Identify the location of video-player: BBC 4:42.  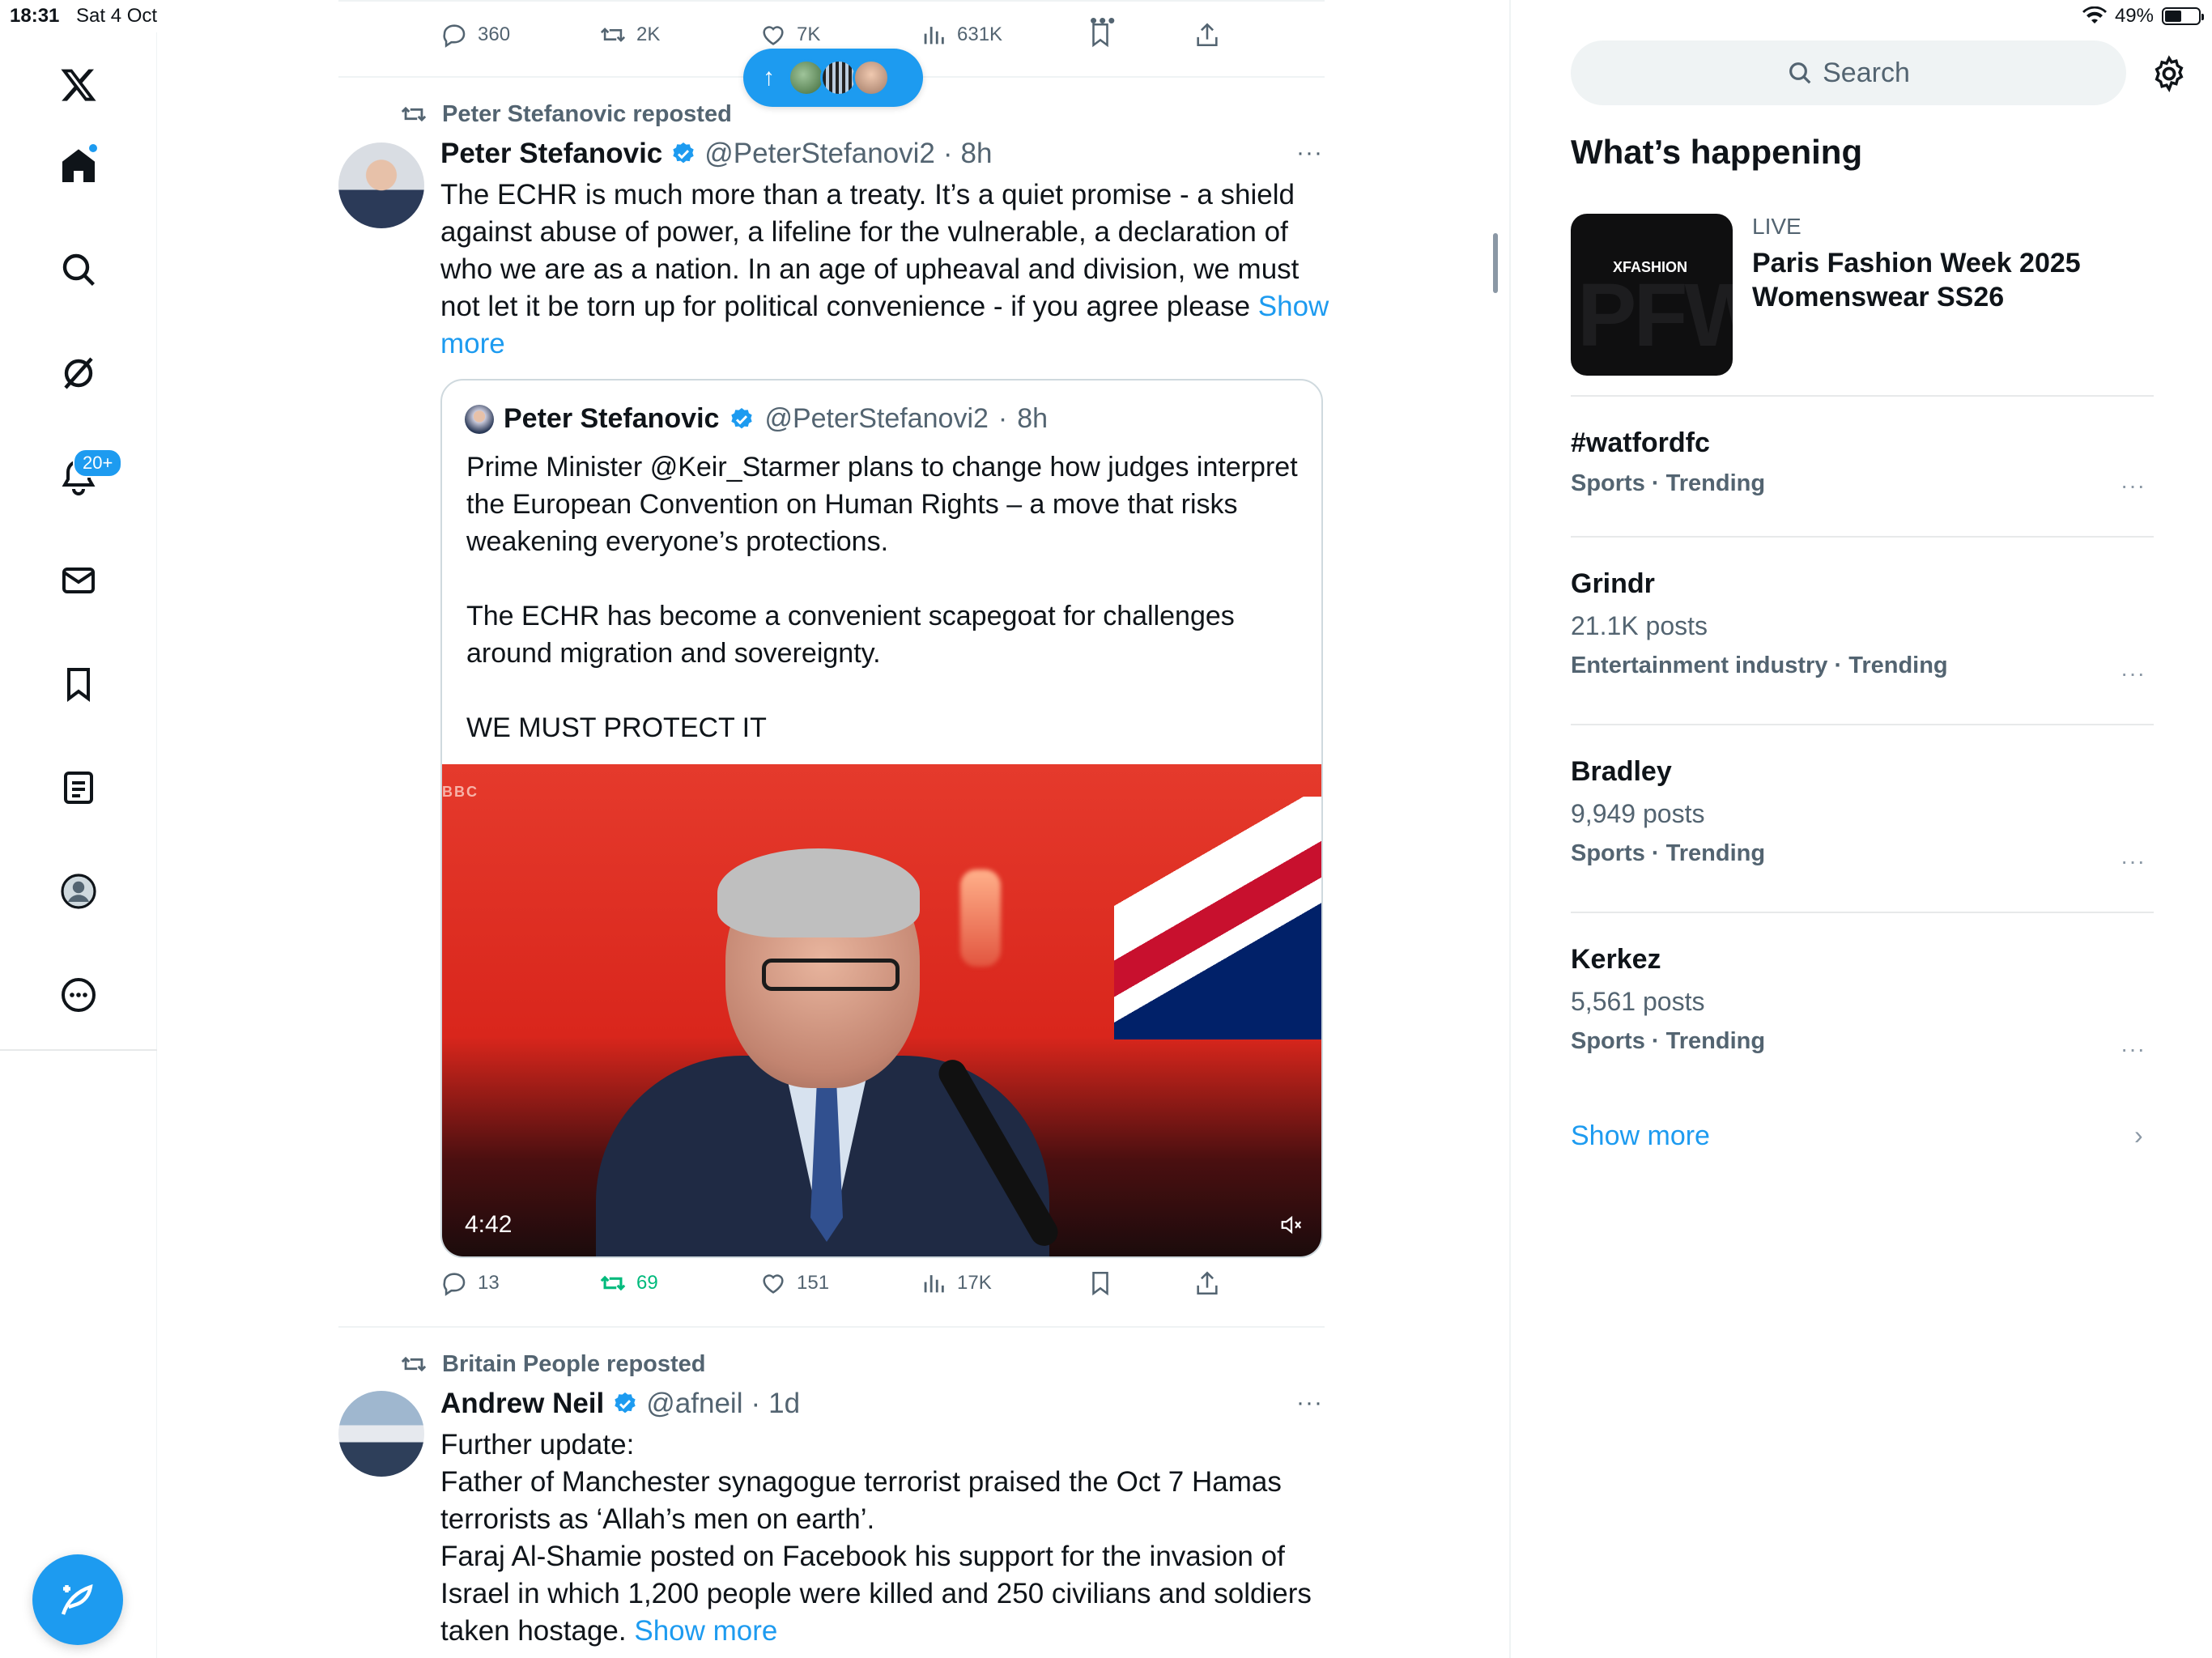
(882, 1010).